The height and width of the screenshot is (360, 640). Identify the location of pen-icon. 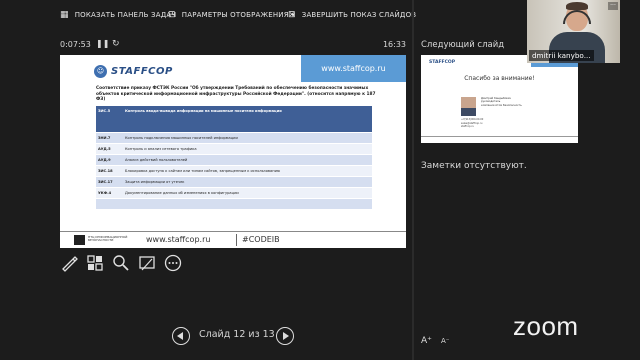
(69, 263).